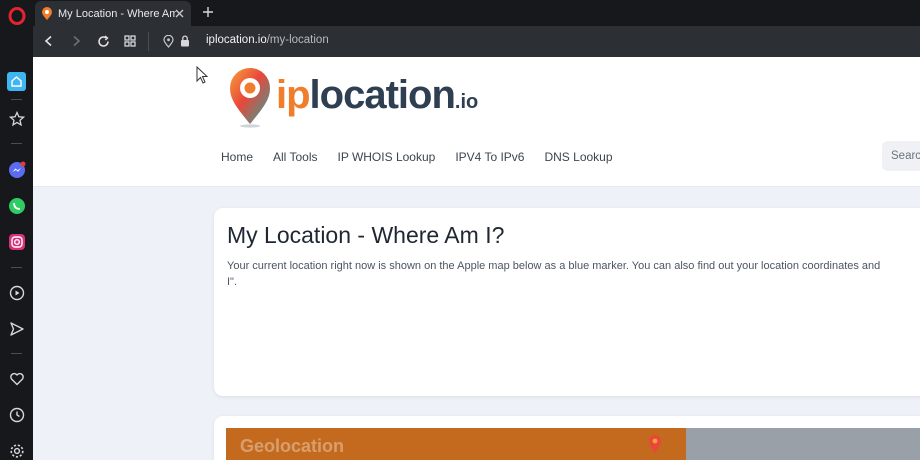  What do you see at coordinates (292, 446) in the screenshot?
I see `map-banner-label: Geolocation` at bounding box center [292, 446].